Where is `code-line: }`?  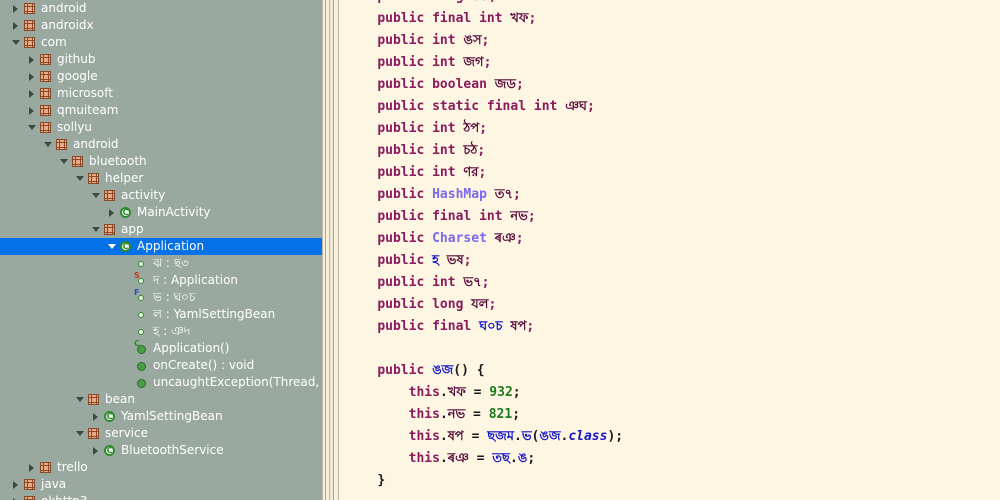 code-line: } is located at coordinates (673, 481).